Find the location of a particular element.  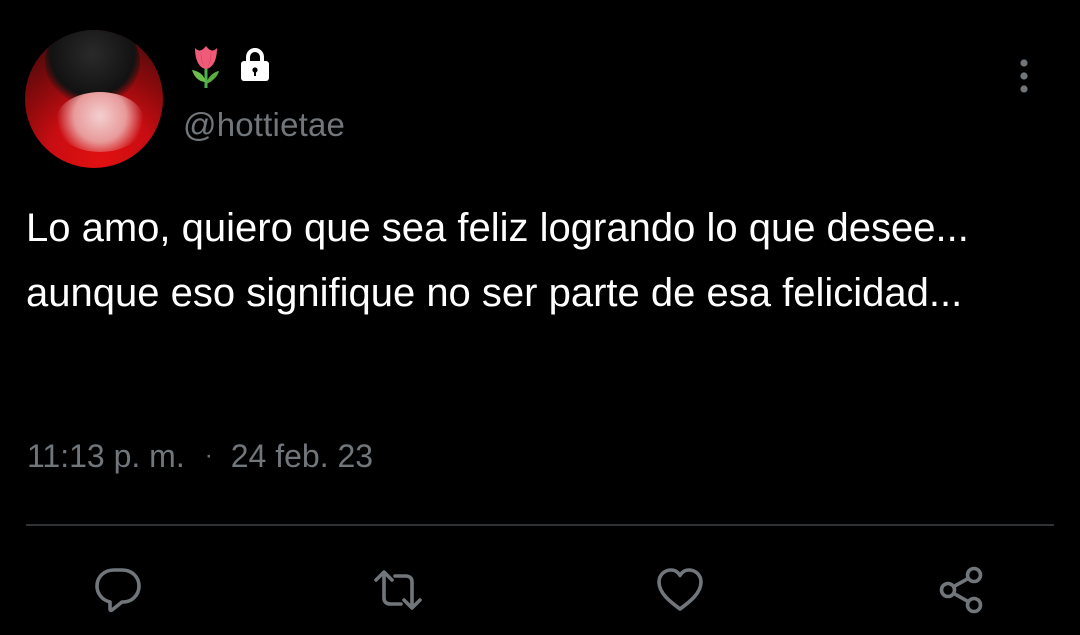

user-handle: @hottietae is located at coordinates (264, 125).